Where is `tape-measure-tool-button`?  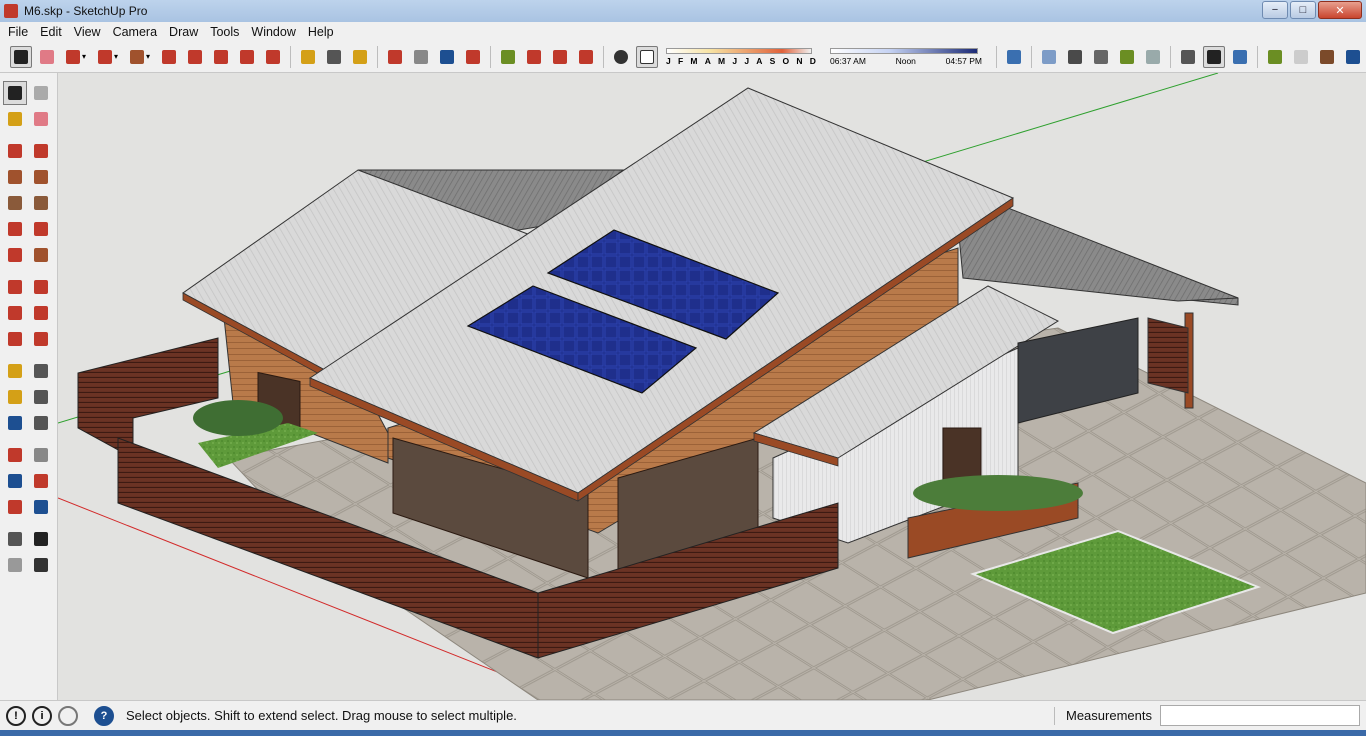 tape-measure-tool-button is located at coordinates (308, 57).